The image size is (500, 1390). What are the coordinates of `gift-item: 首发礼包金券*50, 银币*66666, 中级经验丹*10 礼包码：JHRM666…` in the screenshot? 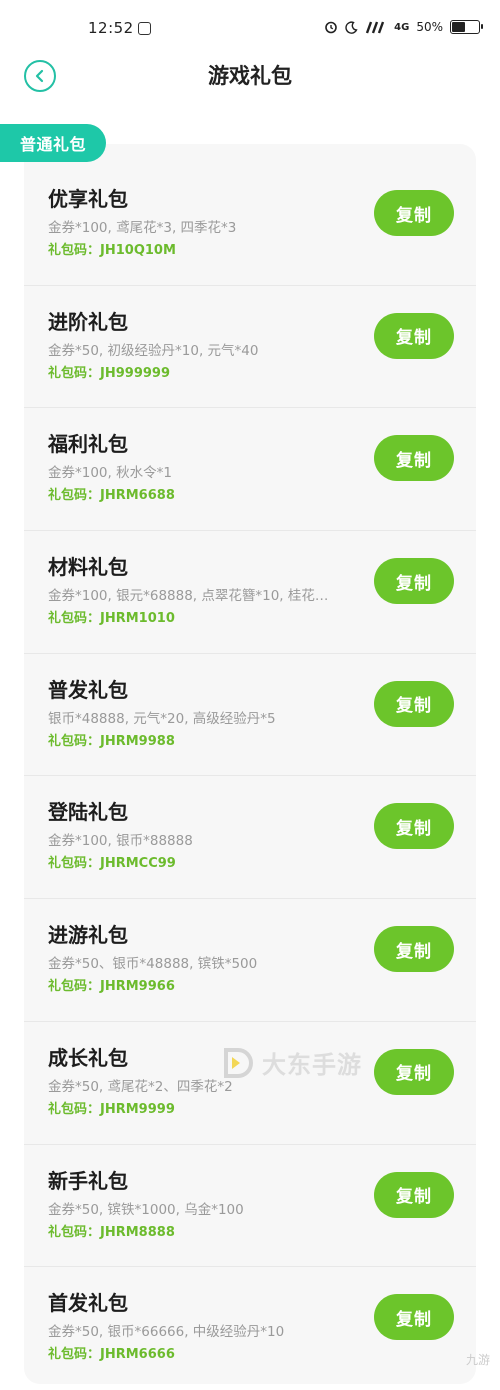 It's located at (250, 1328).